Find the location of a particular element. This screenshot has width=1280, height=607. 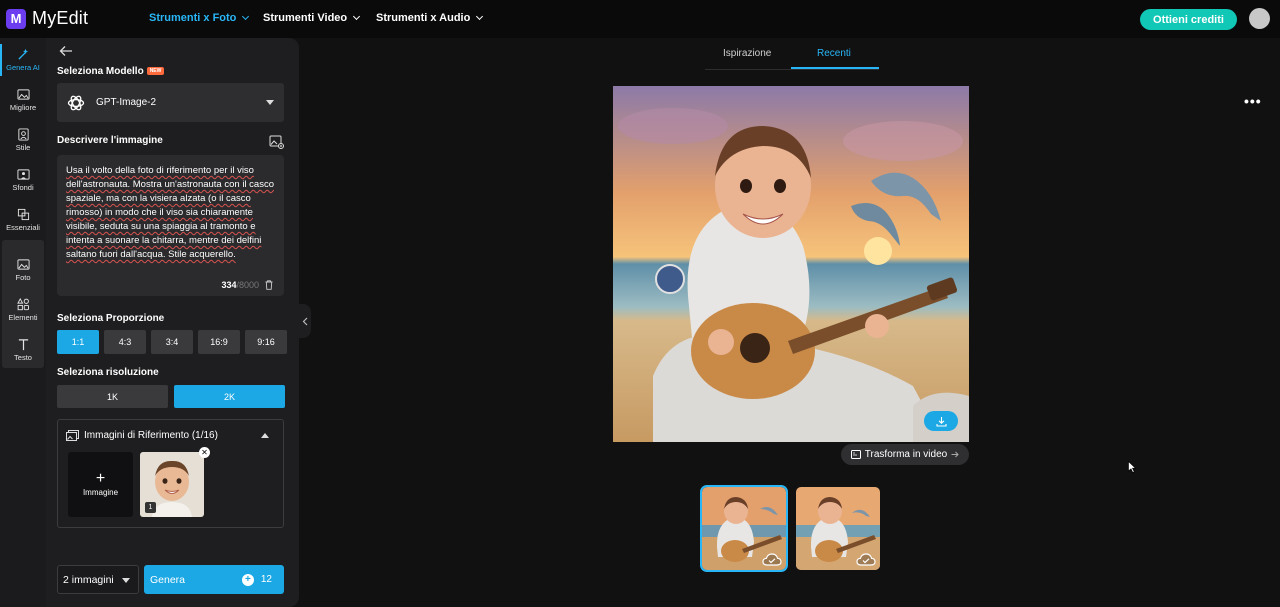

mouse-cursor-icon is located at coordinates (1132, 467).